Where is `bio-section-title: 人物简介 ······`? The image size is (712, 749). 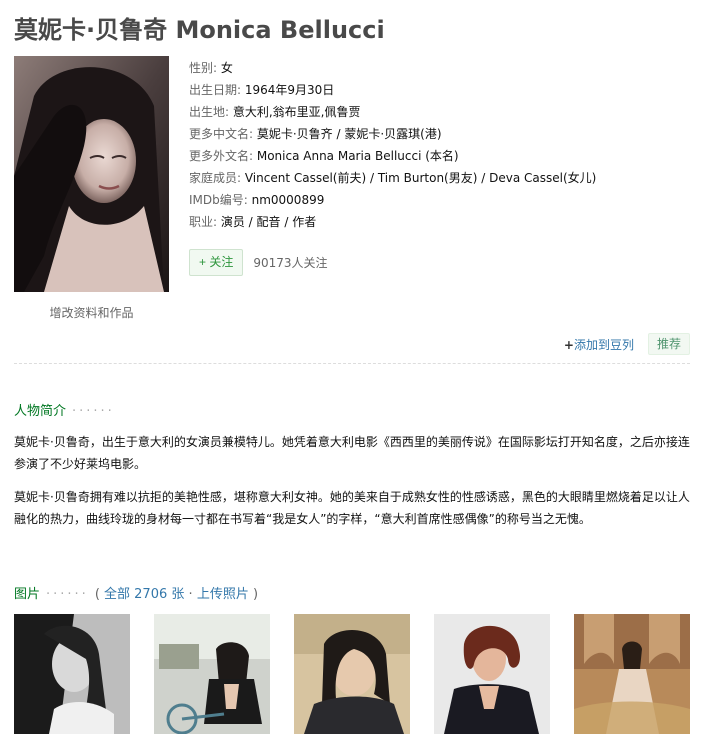 bio-section-title: 人物简介 ······ is located at coordinates (64, 411).